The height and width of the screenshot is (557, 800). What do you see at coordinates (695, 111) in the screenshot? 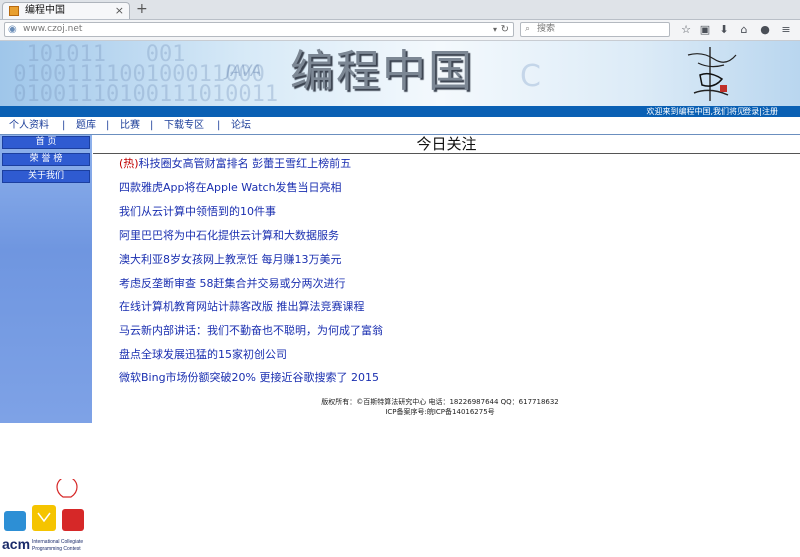
I see `welcome-text: 欢迎来到编程中国,我们将见` at bounding box center [695, 111].